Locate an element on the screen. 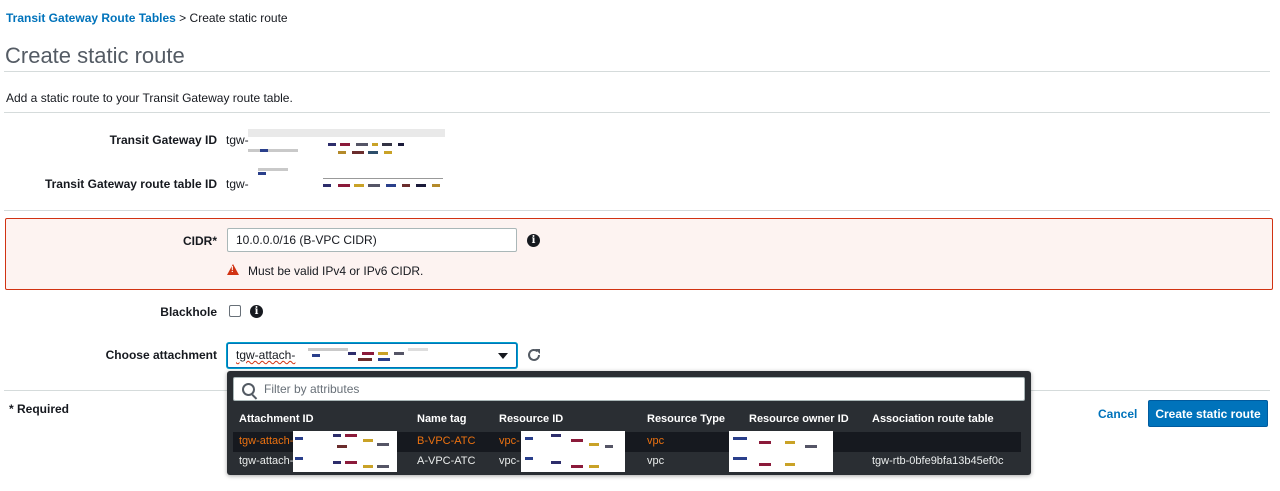  redacted-route-table-id is located at coordinates (346, 180).